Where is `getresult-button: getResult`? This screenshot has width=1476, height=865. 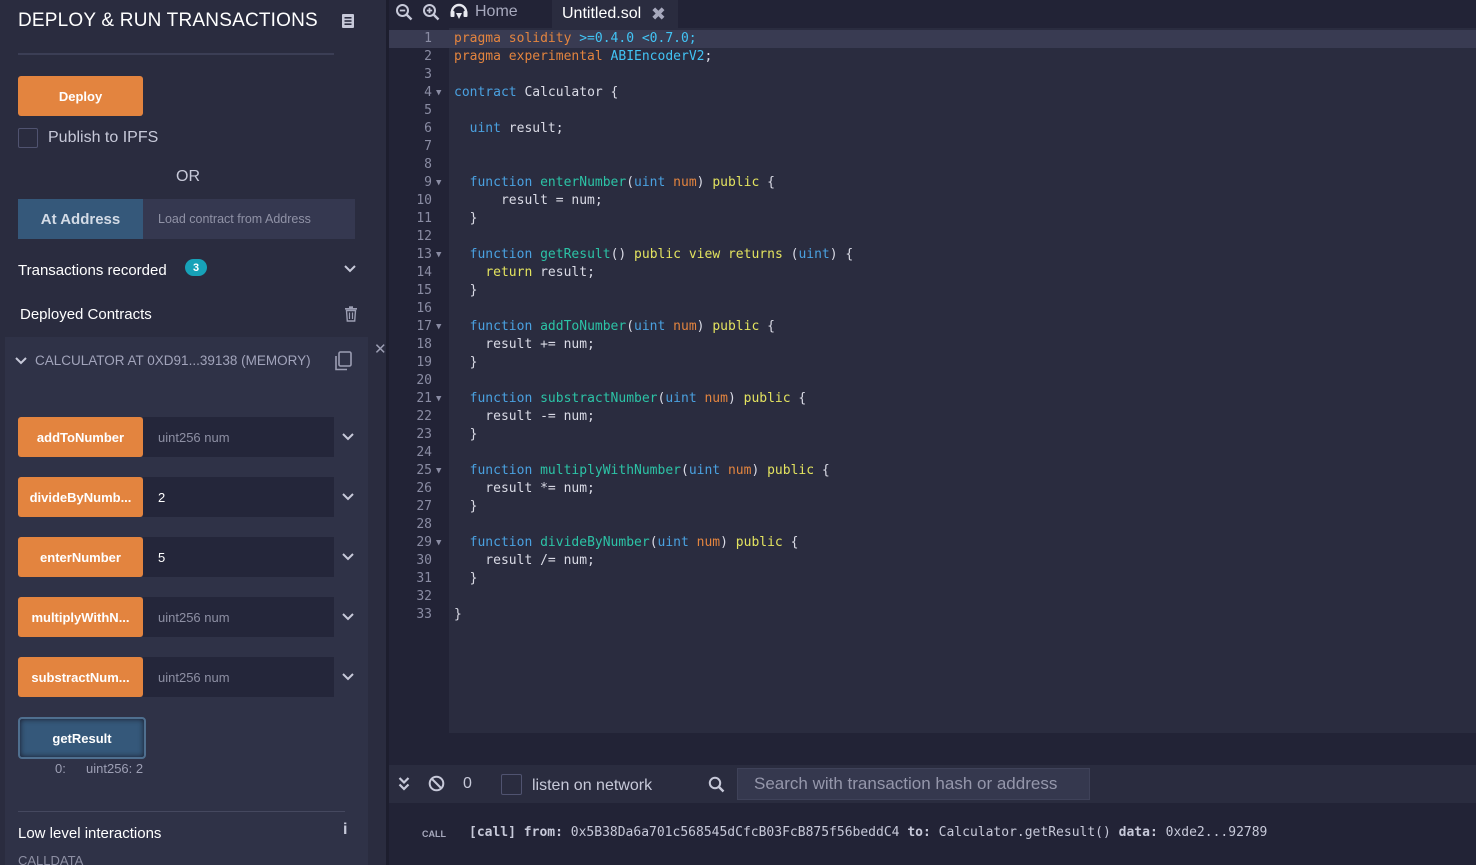
getresult-button: getResult is located at coordinates (82, 738).